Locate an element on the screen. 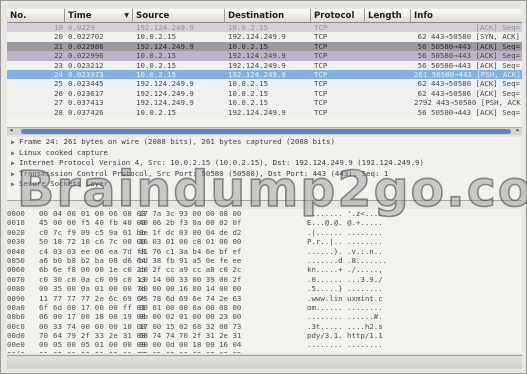  hex-ascii: ......}. .v.:.n.. is located at coordinates (345, 251).